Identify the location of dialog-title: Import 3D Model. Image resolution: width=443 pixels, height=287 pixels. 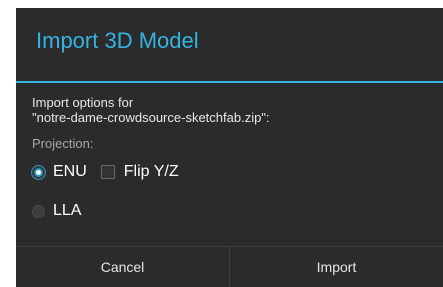
(117, 40).